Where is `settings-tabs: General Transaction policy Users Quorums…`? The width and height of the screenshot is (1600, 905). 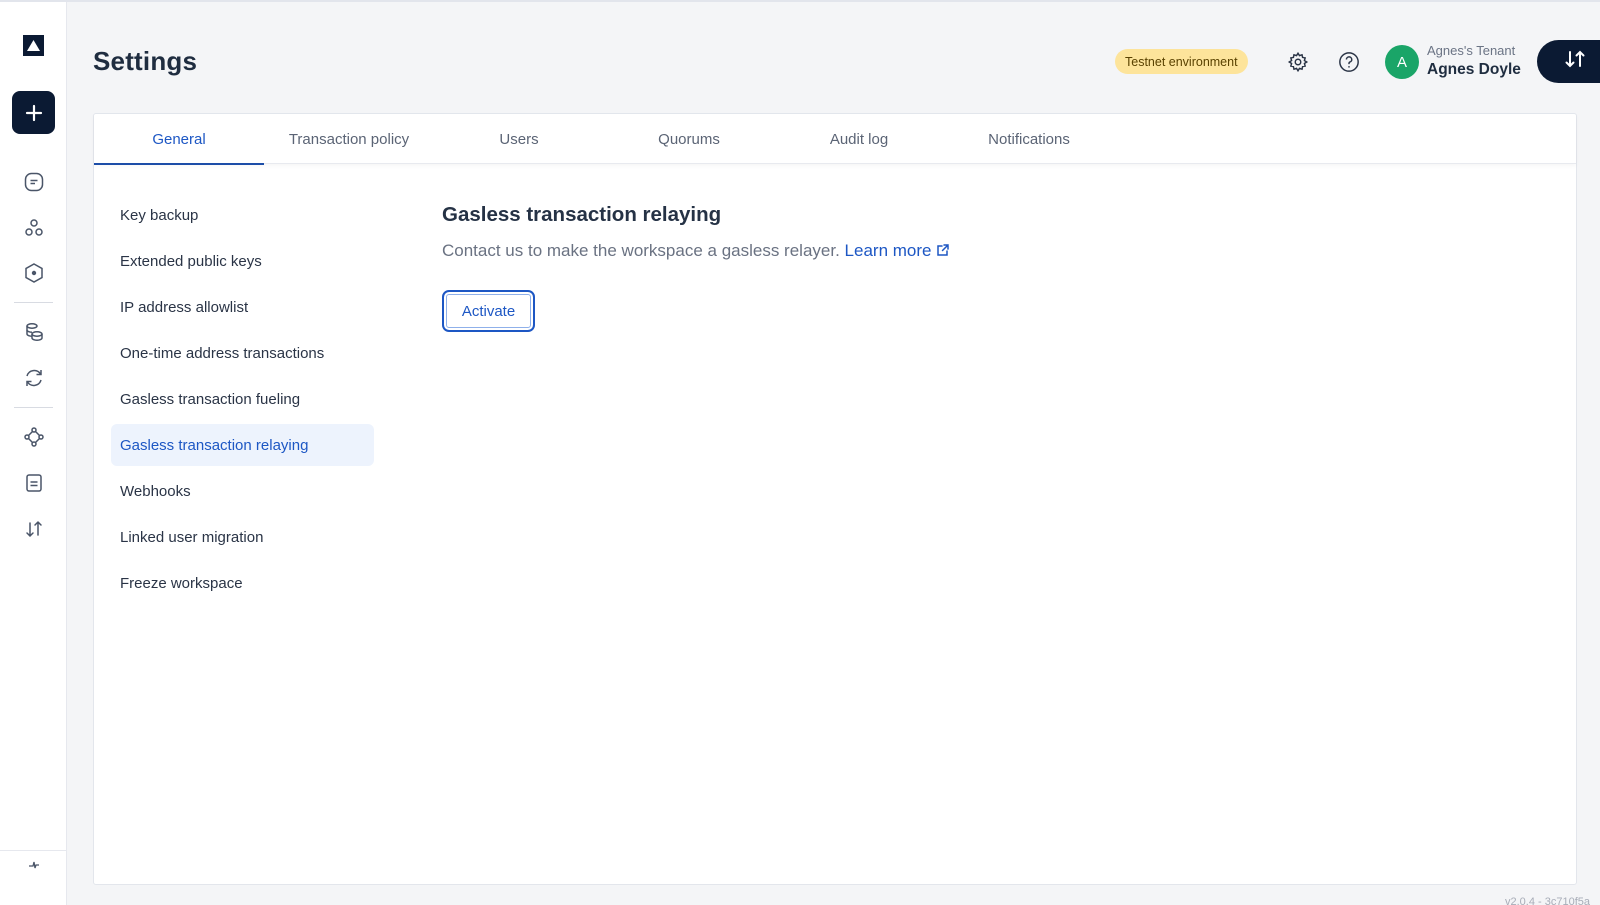
settings-tabs: General Transaction policy Users Quorums… is located at coordinates (835, 139).